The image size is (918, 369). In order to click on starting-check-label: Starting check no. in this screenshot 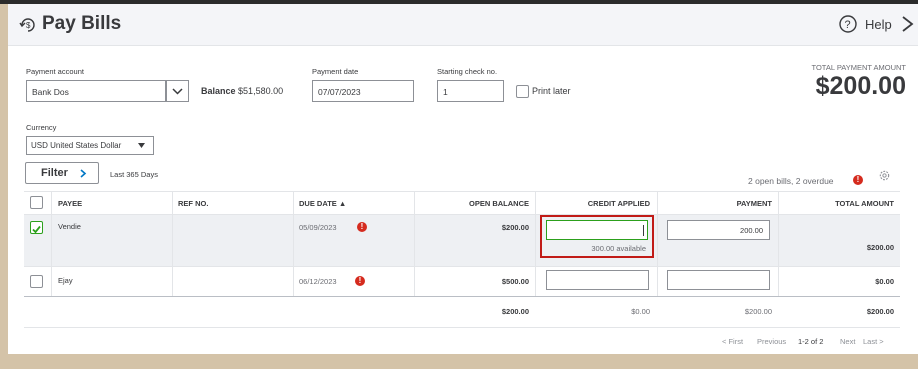, I will do `click(467, 71)`.